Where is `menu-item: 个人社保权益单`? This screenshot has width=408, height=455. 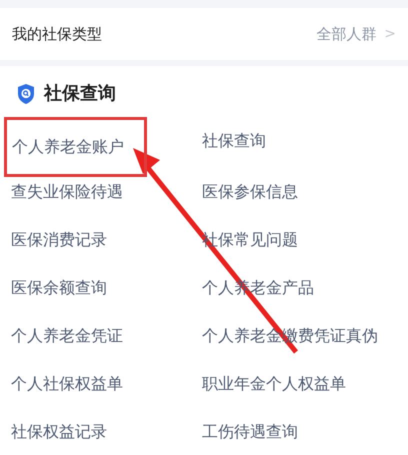 menu-item: 个人社保权益单 is located at coordinates (95, 384).